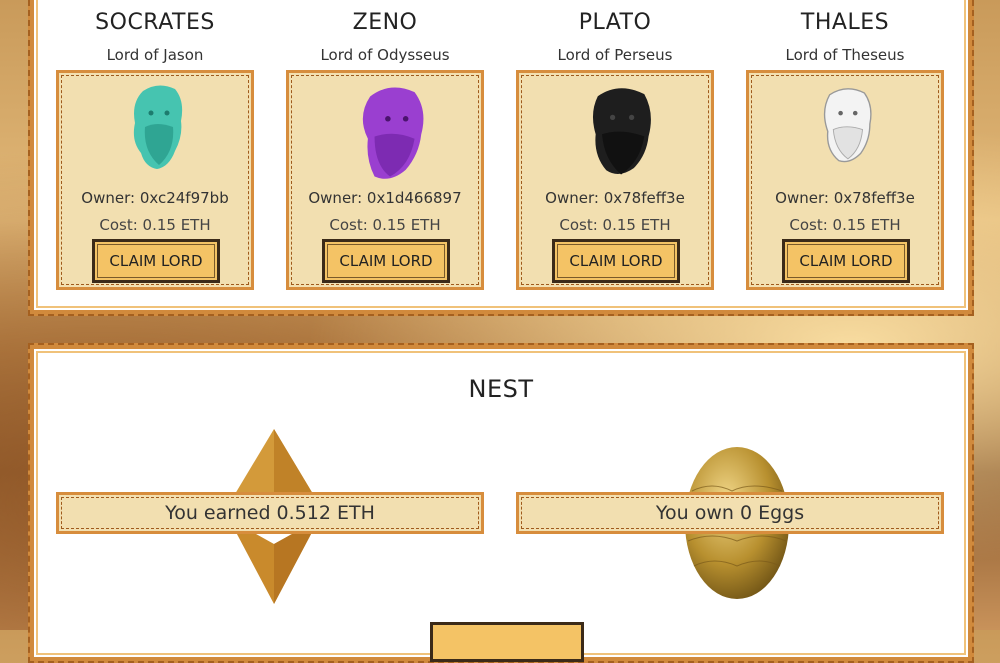  Describe the element at coordinates (847, 125) in the screenshot. I see `thales-bust-icon` at that location.